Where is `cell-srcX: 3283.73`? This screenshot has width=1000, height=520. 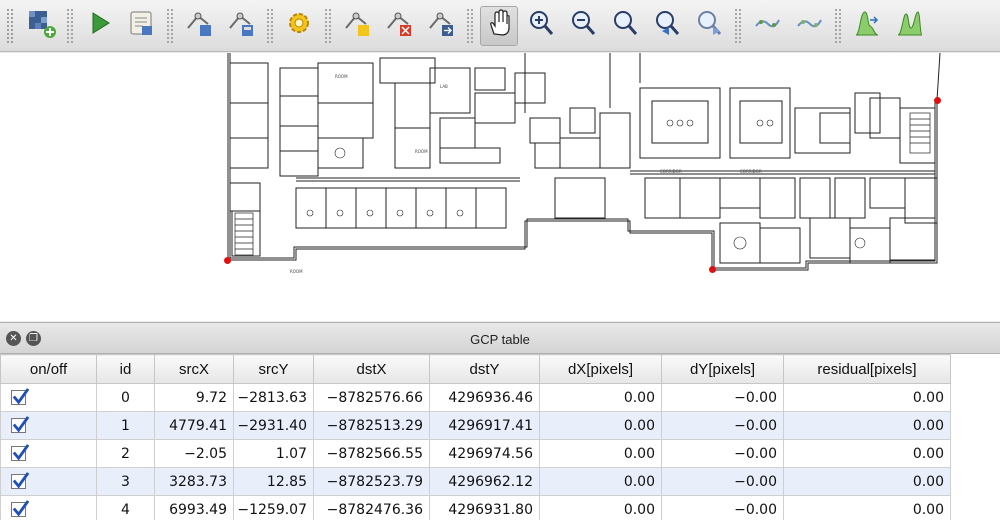 cell-srcX: 3283.73 is located at coordinates (194, 481).